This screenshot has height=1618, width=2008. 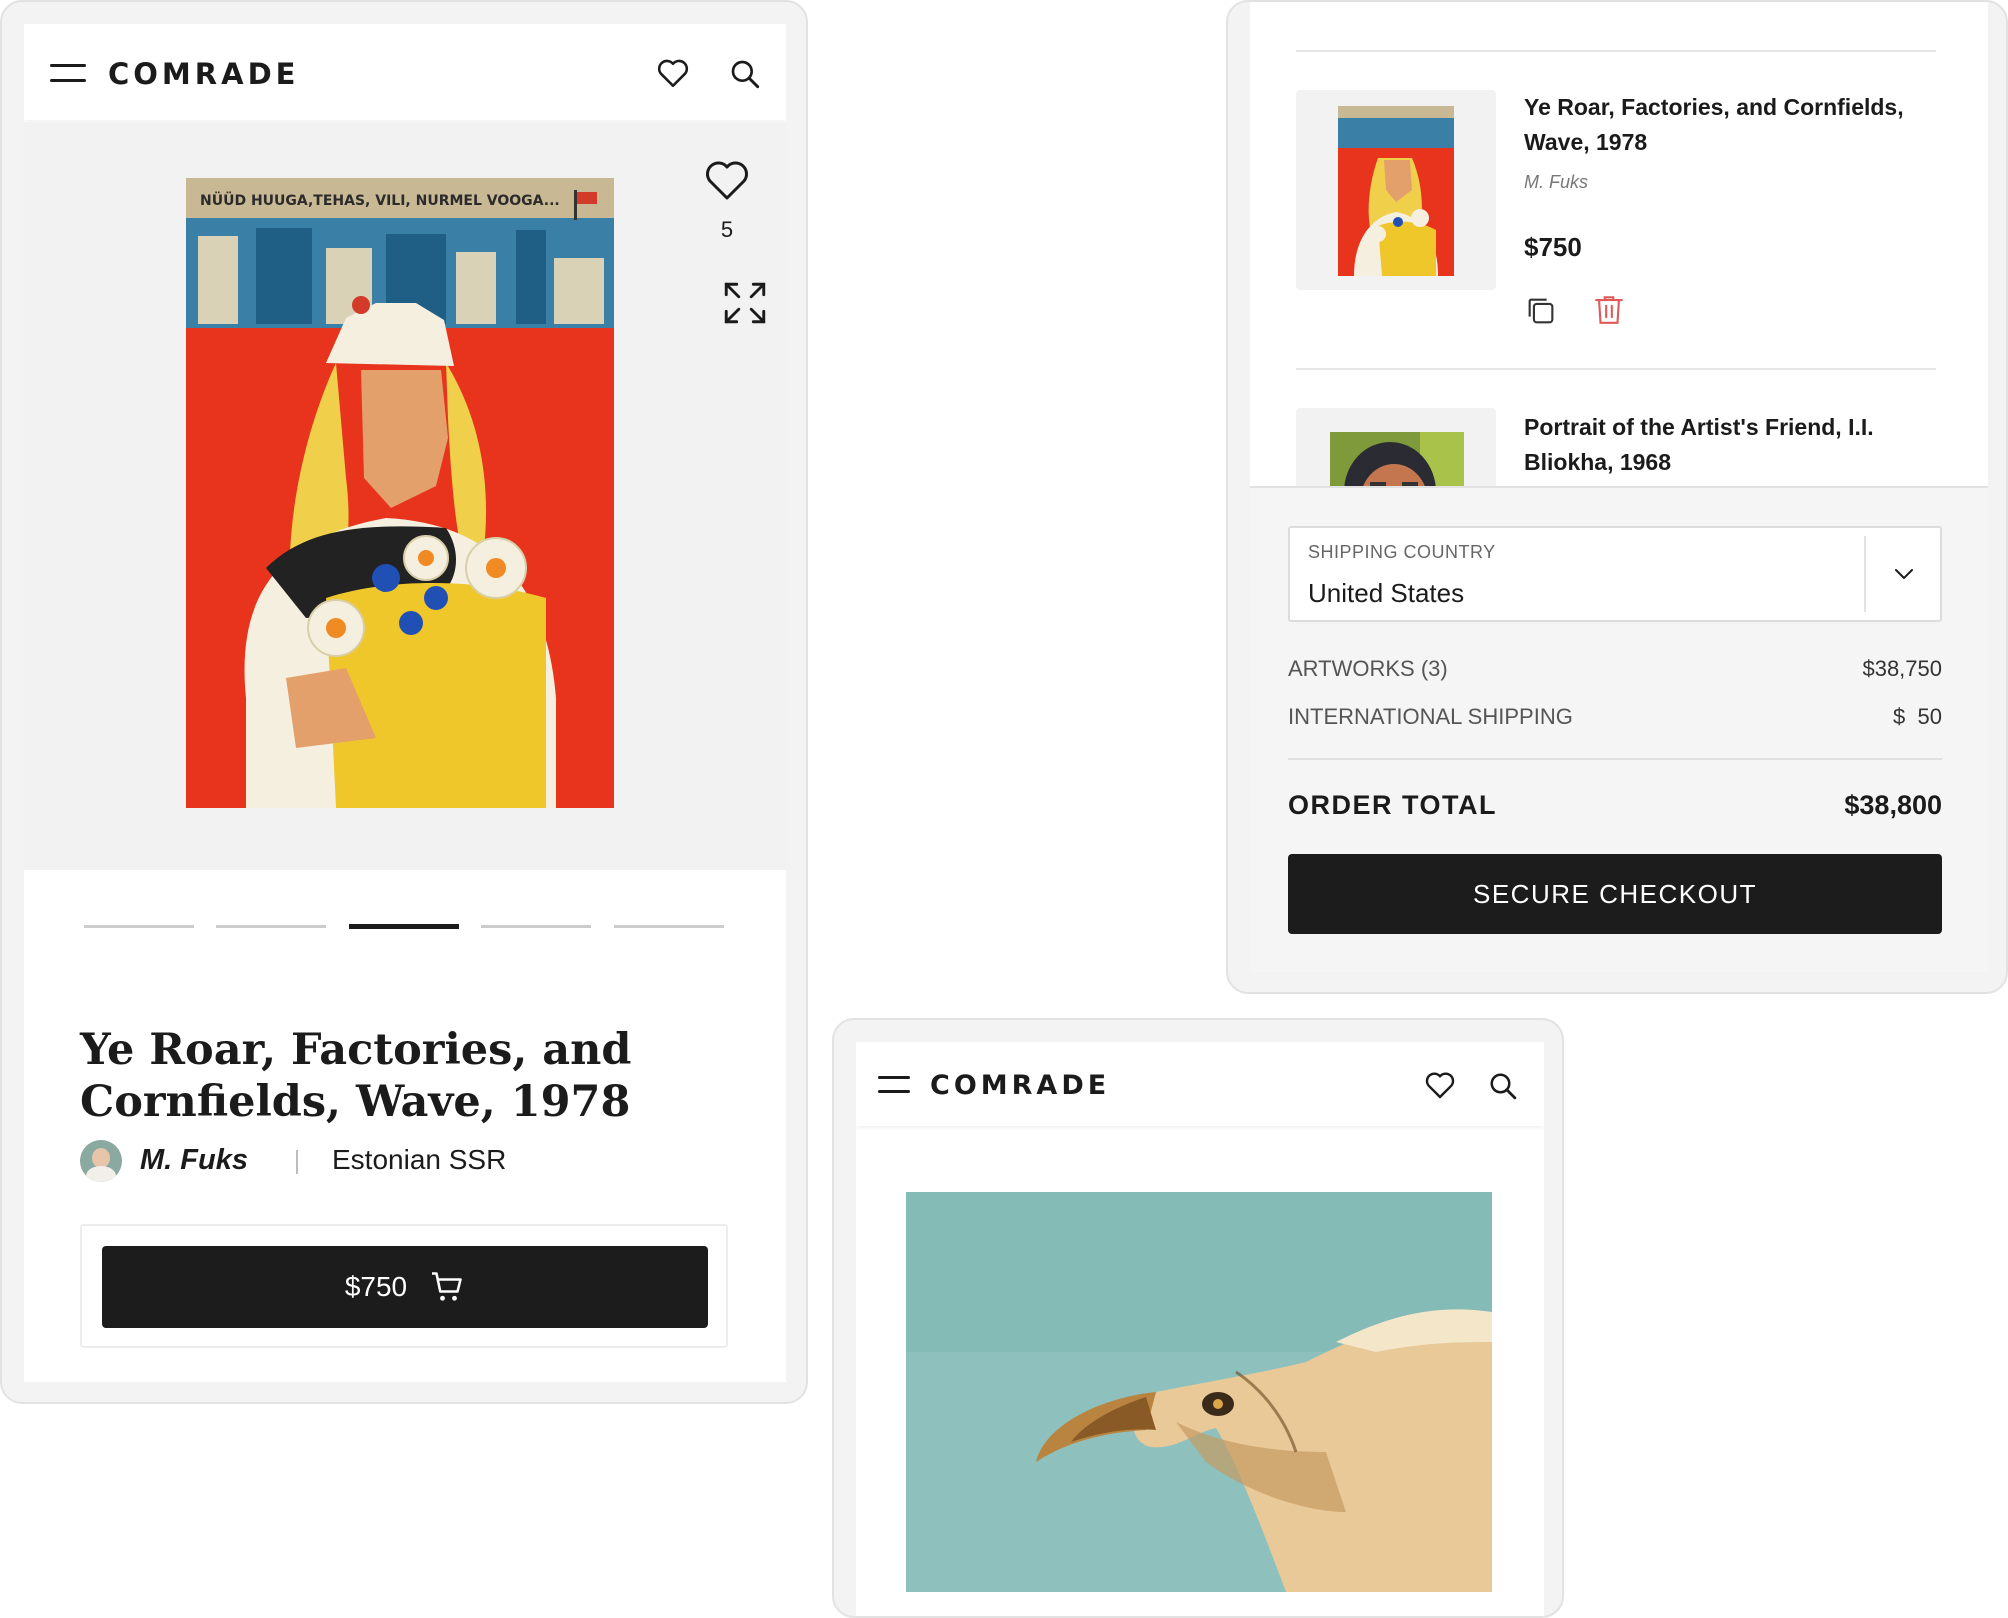 What do you see at coordinates (1541, 311) in the screenshot?
I see `duplicate-icon` at bounding box center [1541, 311].